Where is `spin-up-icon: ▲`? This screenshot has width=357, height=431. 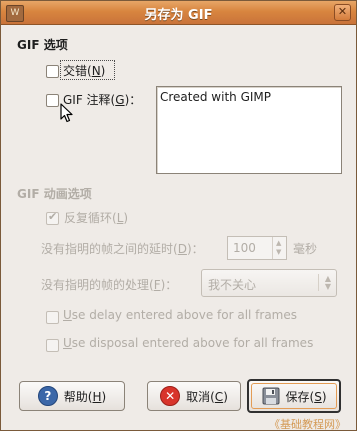
spin-up-icon: ▲ is located at coordinates (278, 243).